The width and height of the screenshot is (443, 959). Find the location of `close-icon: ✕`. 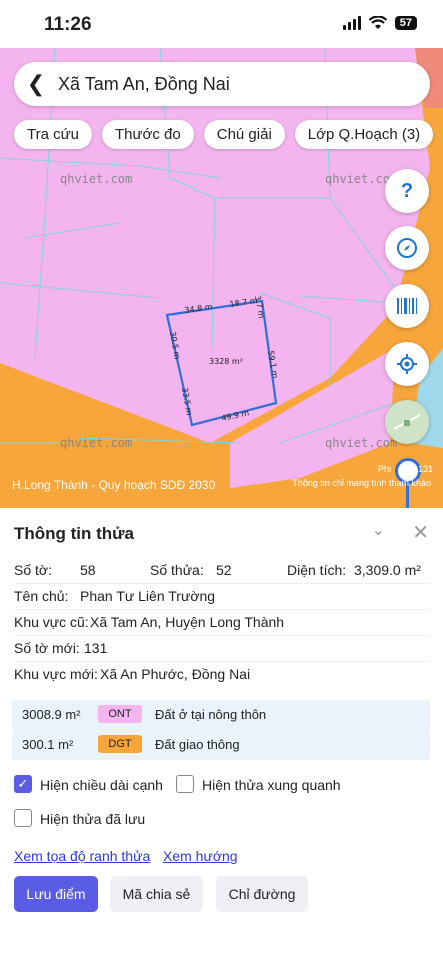

close-icon: ✕ is located at coordinates (420, 532).